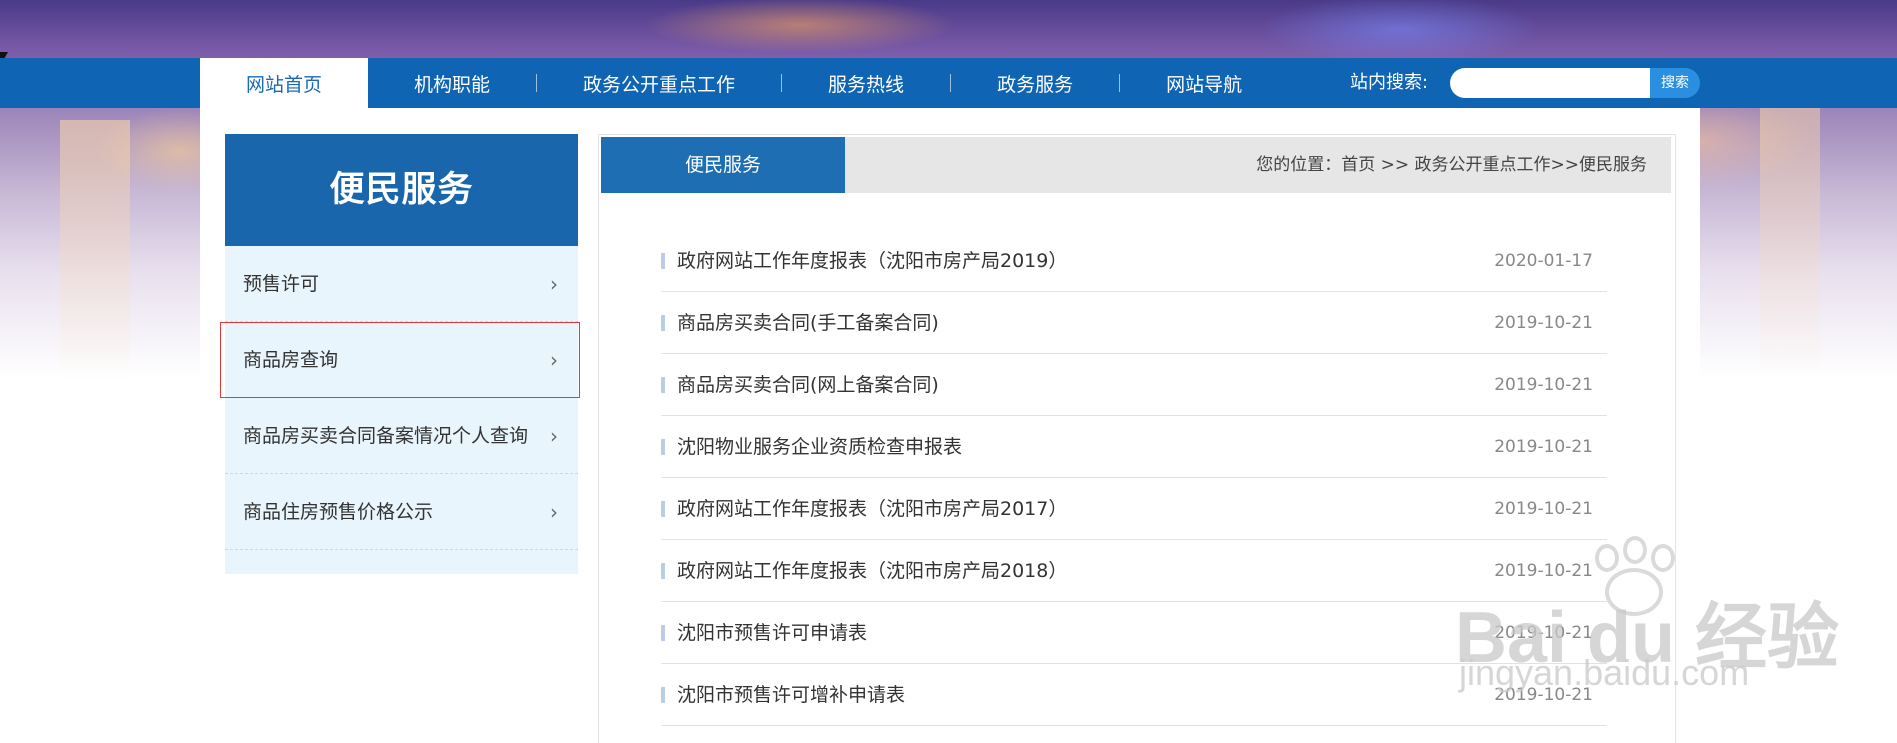 The height and width of the screenshot is (743, 1897). I want to click on sidebar-item-label: 商品房买卖合同备案情况个人查询, so click(386, 436).